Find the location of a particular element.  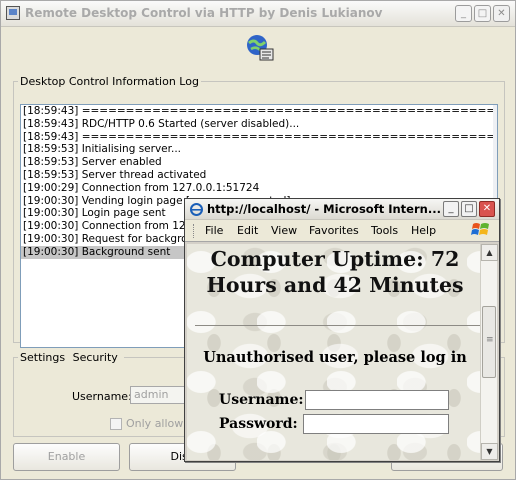

scroll-up-button: ▲ is located at coordinates (489, 252).